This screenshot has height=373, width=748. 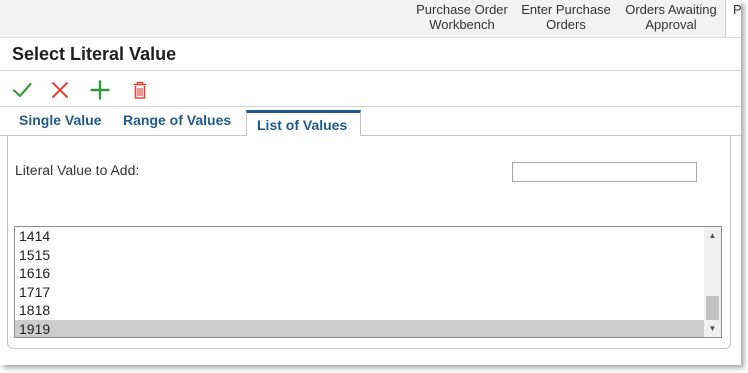 I want to click on ok-button, so click(x=22, y=90).